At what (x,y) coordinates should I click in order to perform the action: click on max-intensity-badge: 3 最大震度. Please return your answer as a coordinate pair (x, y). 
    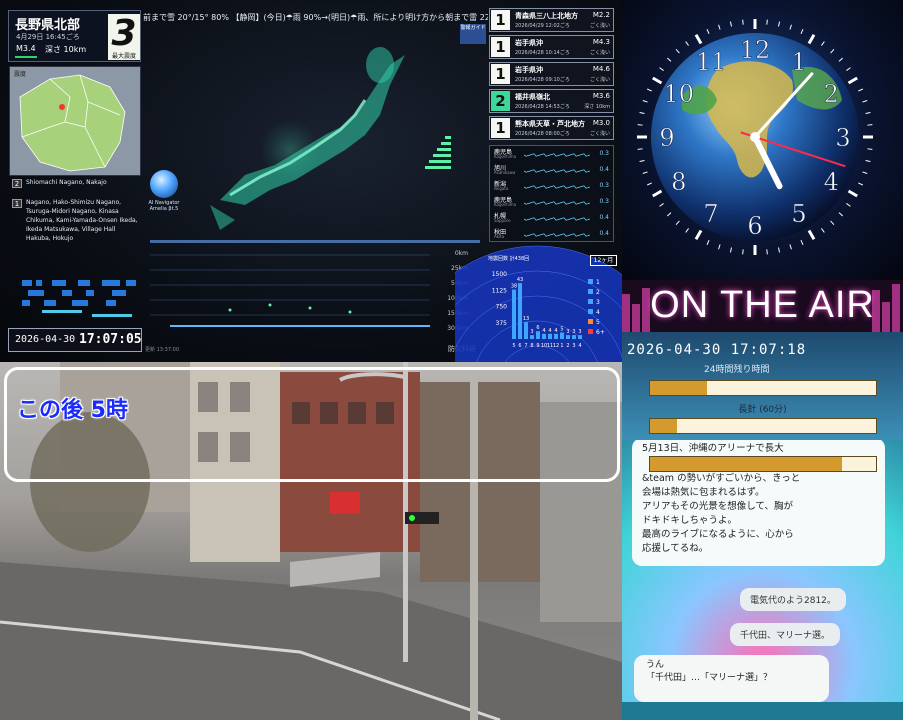
    Looking at the image, I should click on (124, 36).